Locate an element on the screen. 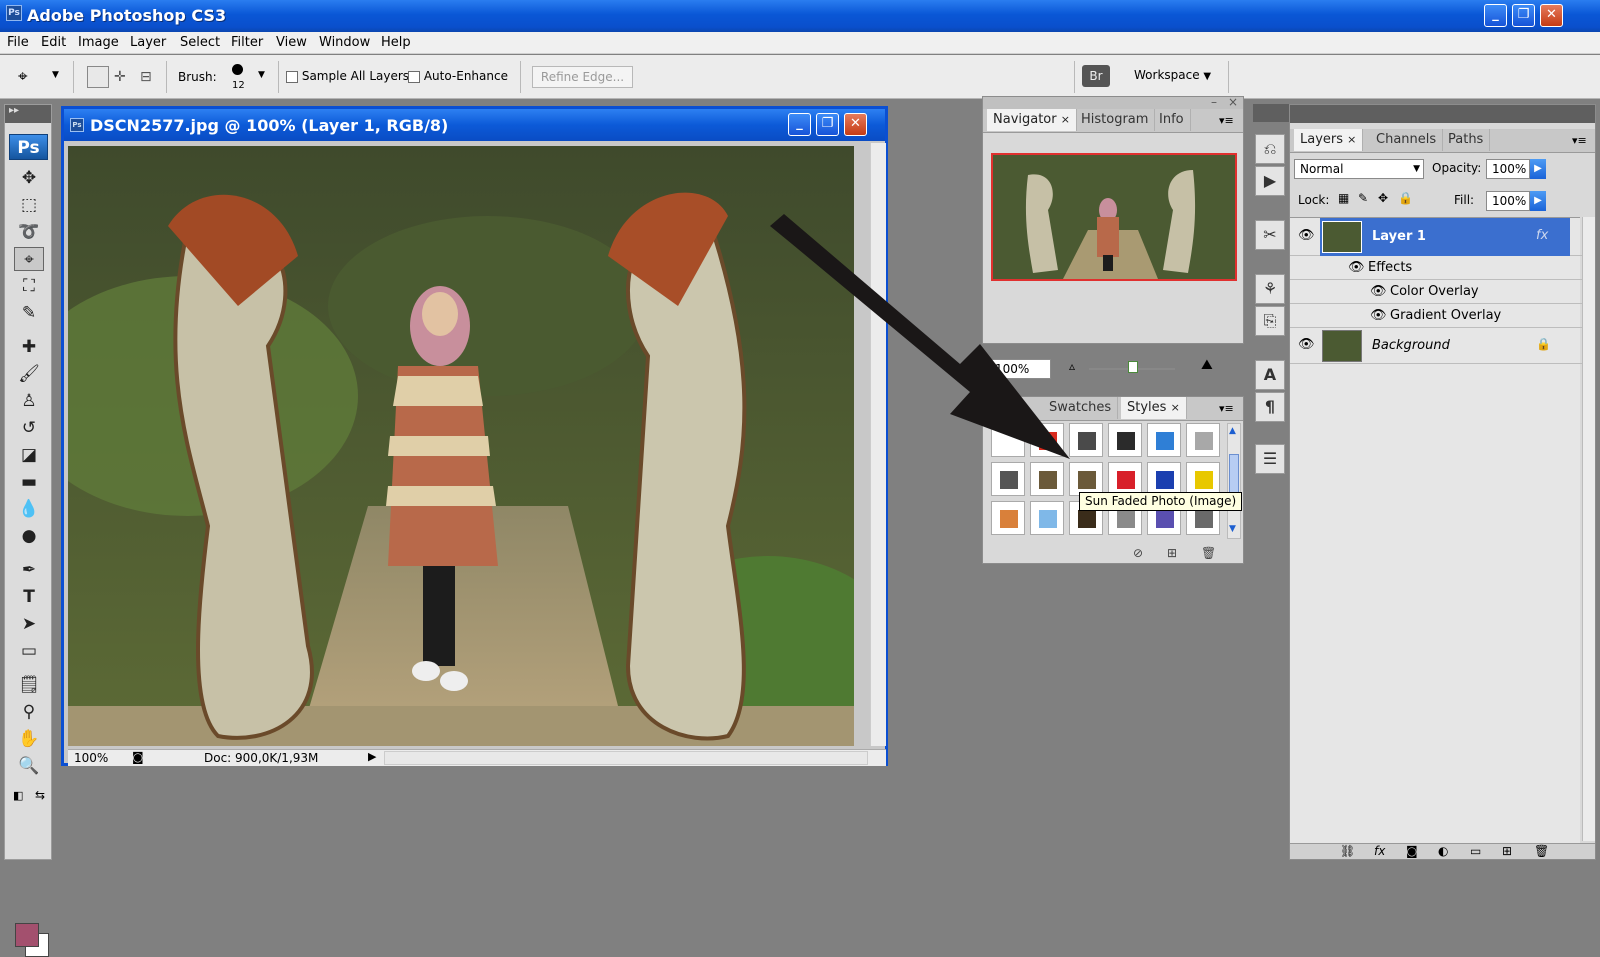  gradient-overlay-row: 👁 Gradient Overlay is located at coordinates (1440, 316).